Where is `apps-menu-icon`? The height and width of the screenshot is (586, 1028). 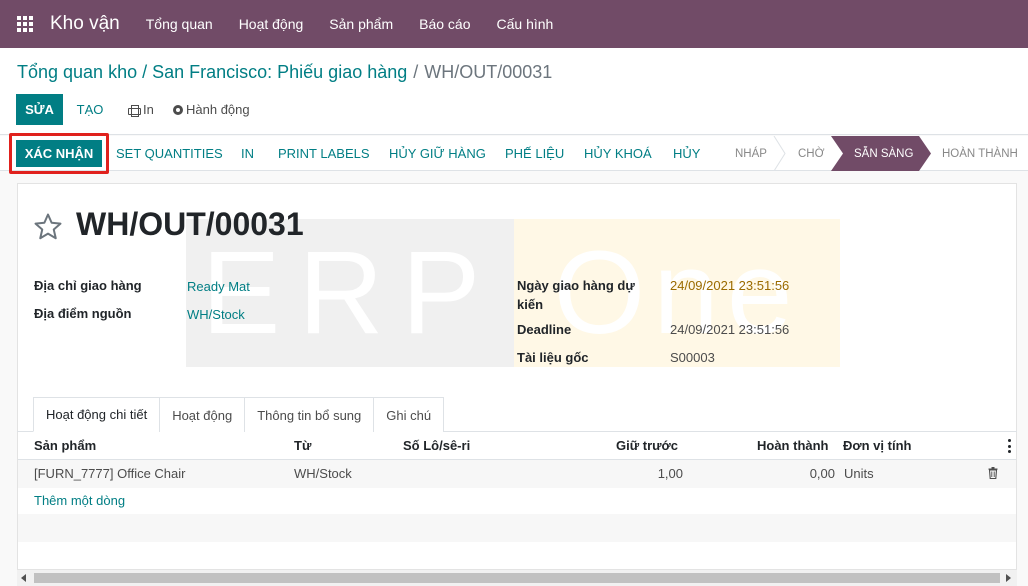
apps-menu-icon is located at coordinates (25, 24).